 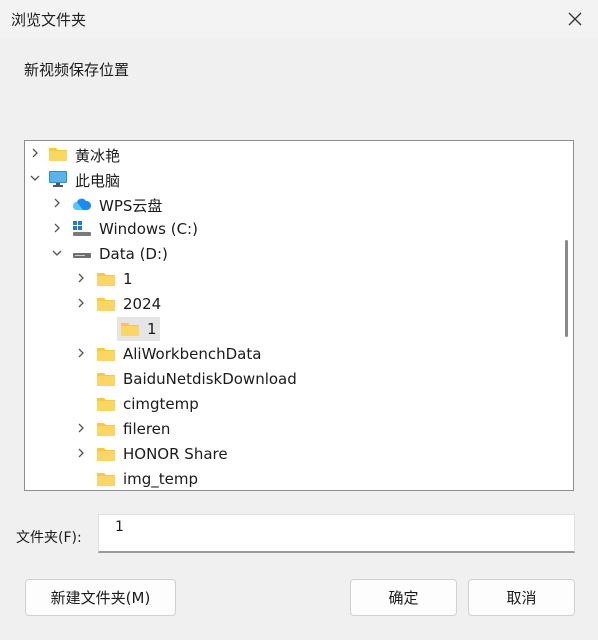 I want to click on tree-item: img_temp, so click(x=290, y=478).